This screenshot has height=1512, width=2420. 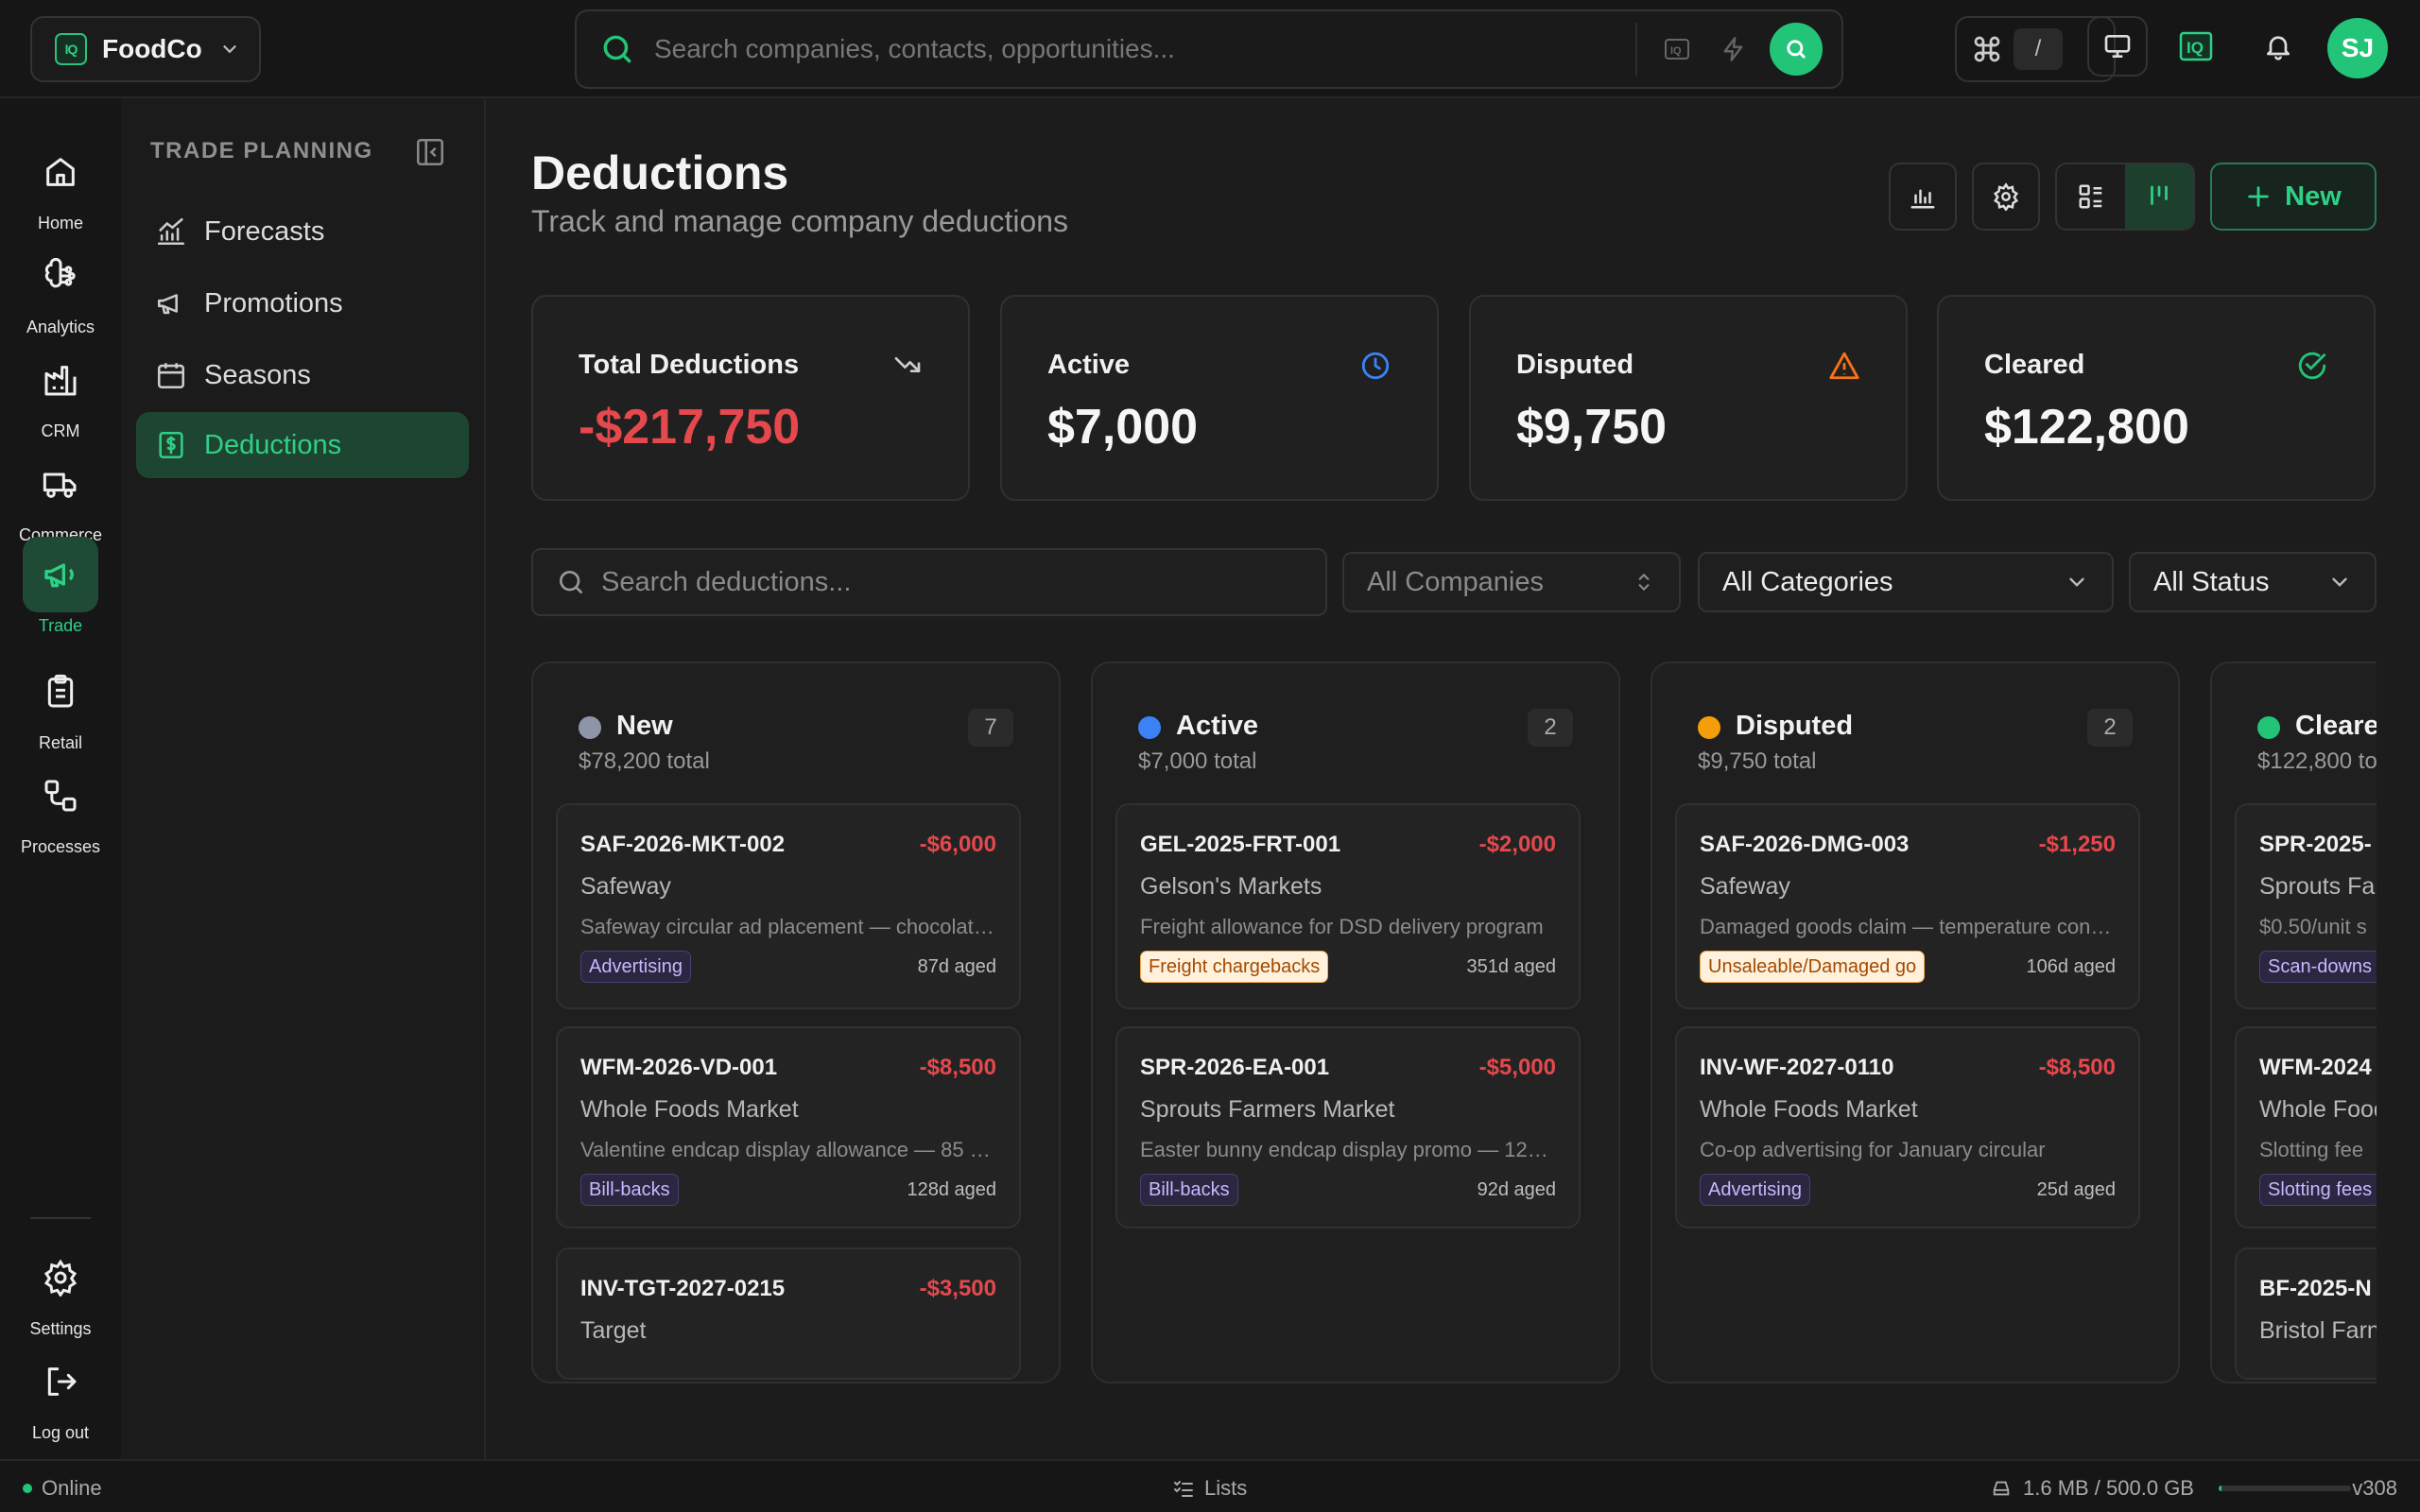 I want to click on company-switcher: IQ FoodCo, so click(x=145, y=49).